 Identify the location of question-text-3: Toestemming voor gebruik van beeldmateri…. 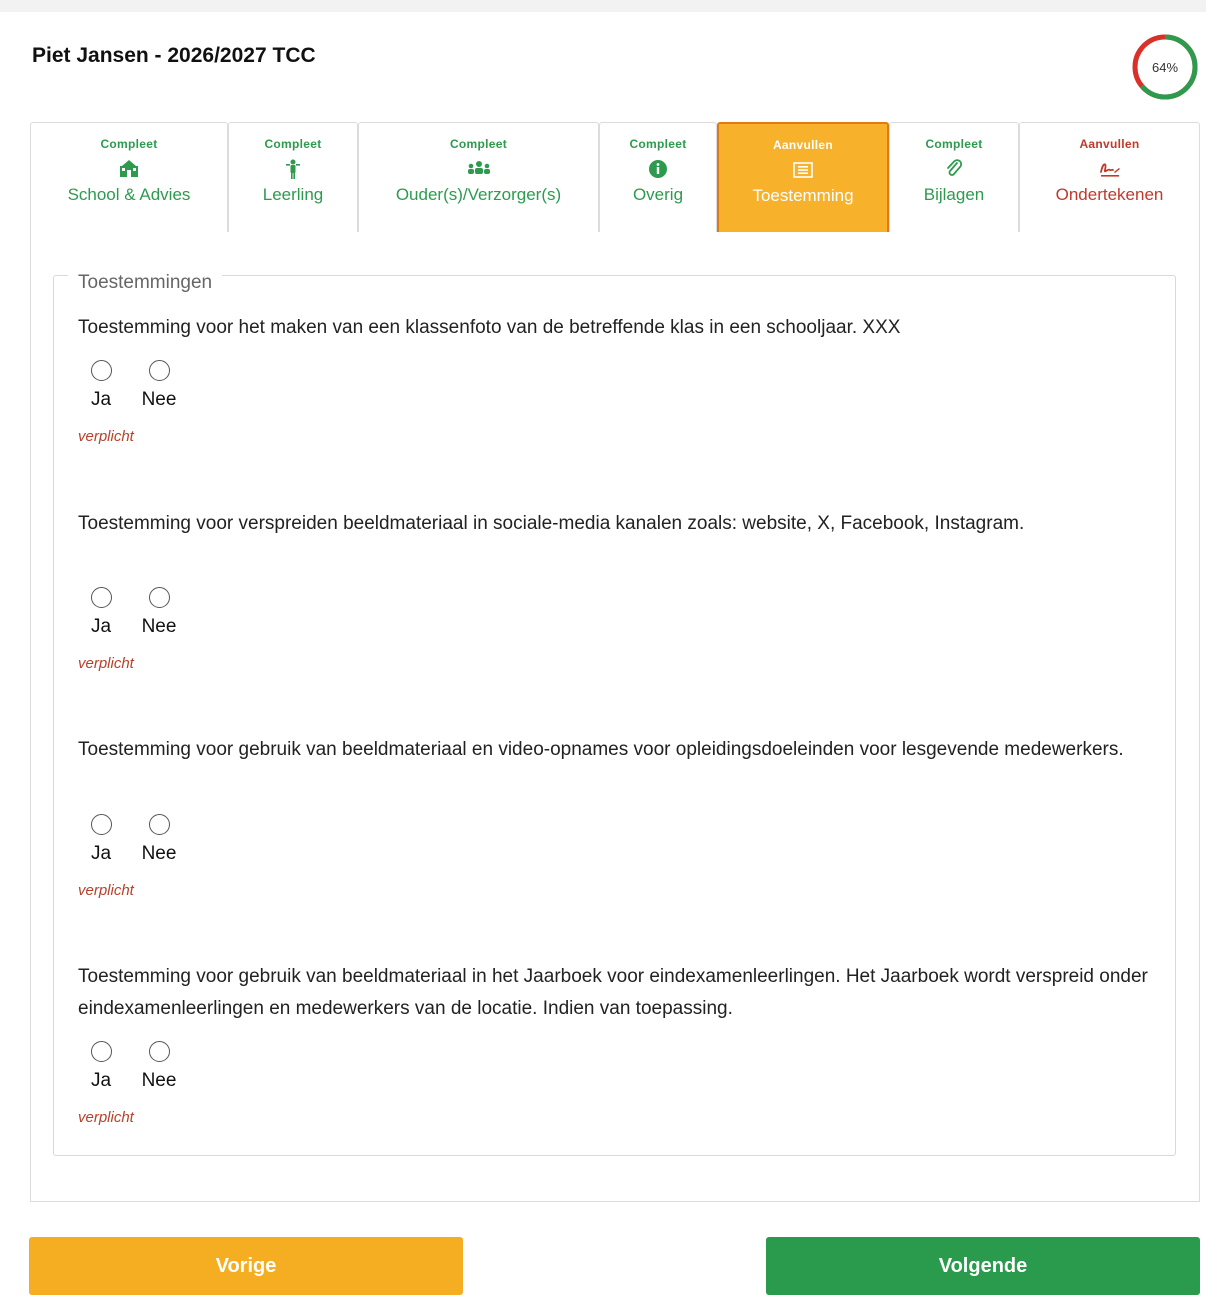
(601, 749).